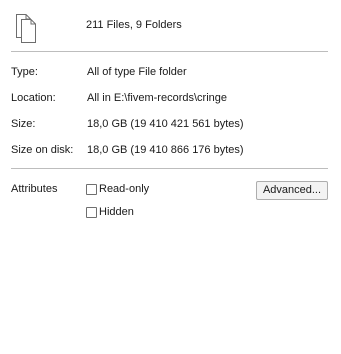 This screenshot has height=354, width=341. Describe the element at coordinates (91, 212) in the screenshot. I see `hidden-checkbox` at that location.